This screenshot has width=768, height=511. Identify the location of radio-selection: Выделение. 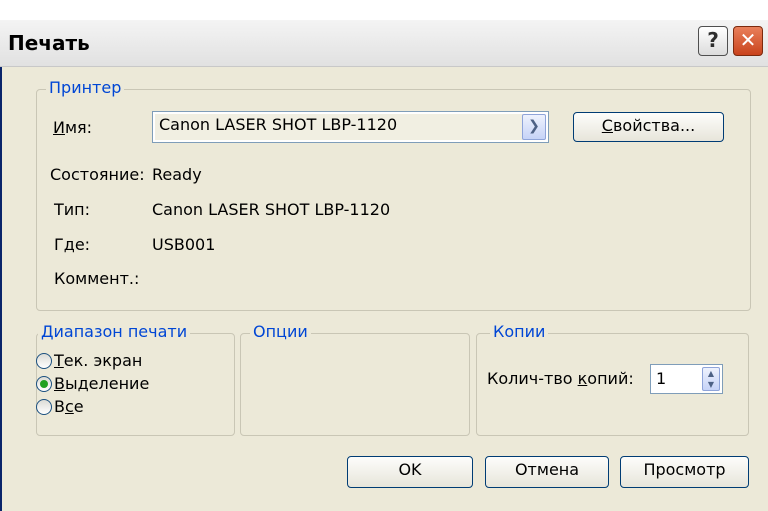
(116, 385).